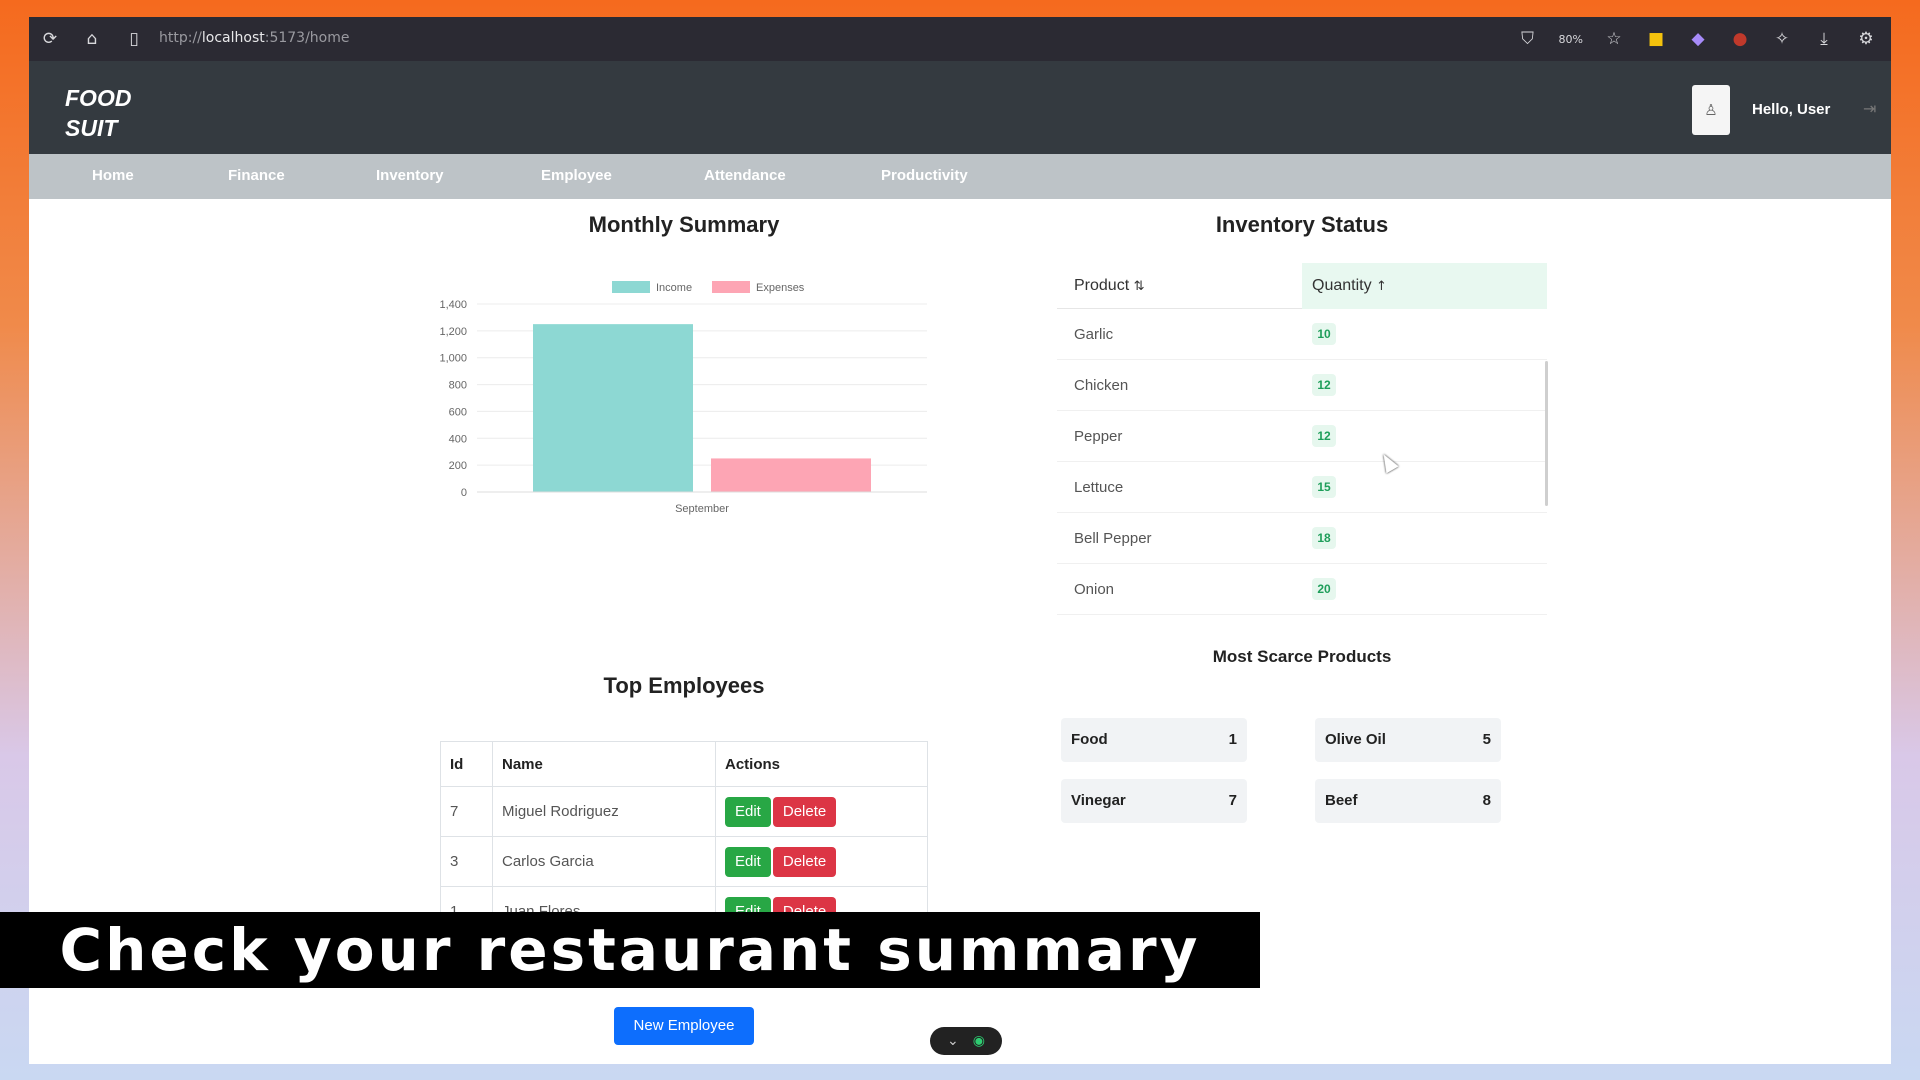 This screenshot has height=1080, width=1920. Describe the element at coordinates (1102, 285) in the screenshot. I see `product-header-label: Product` at that location.